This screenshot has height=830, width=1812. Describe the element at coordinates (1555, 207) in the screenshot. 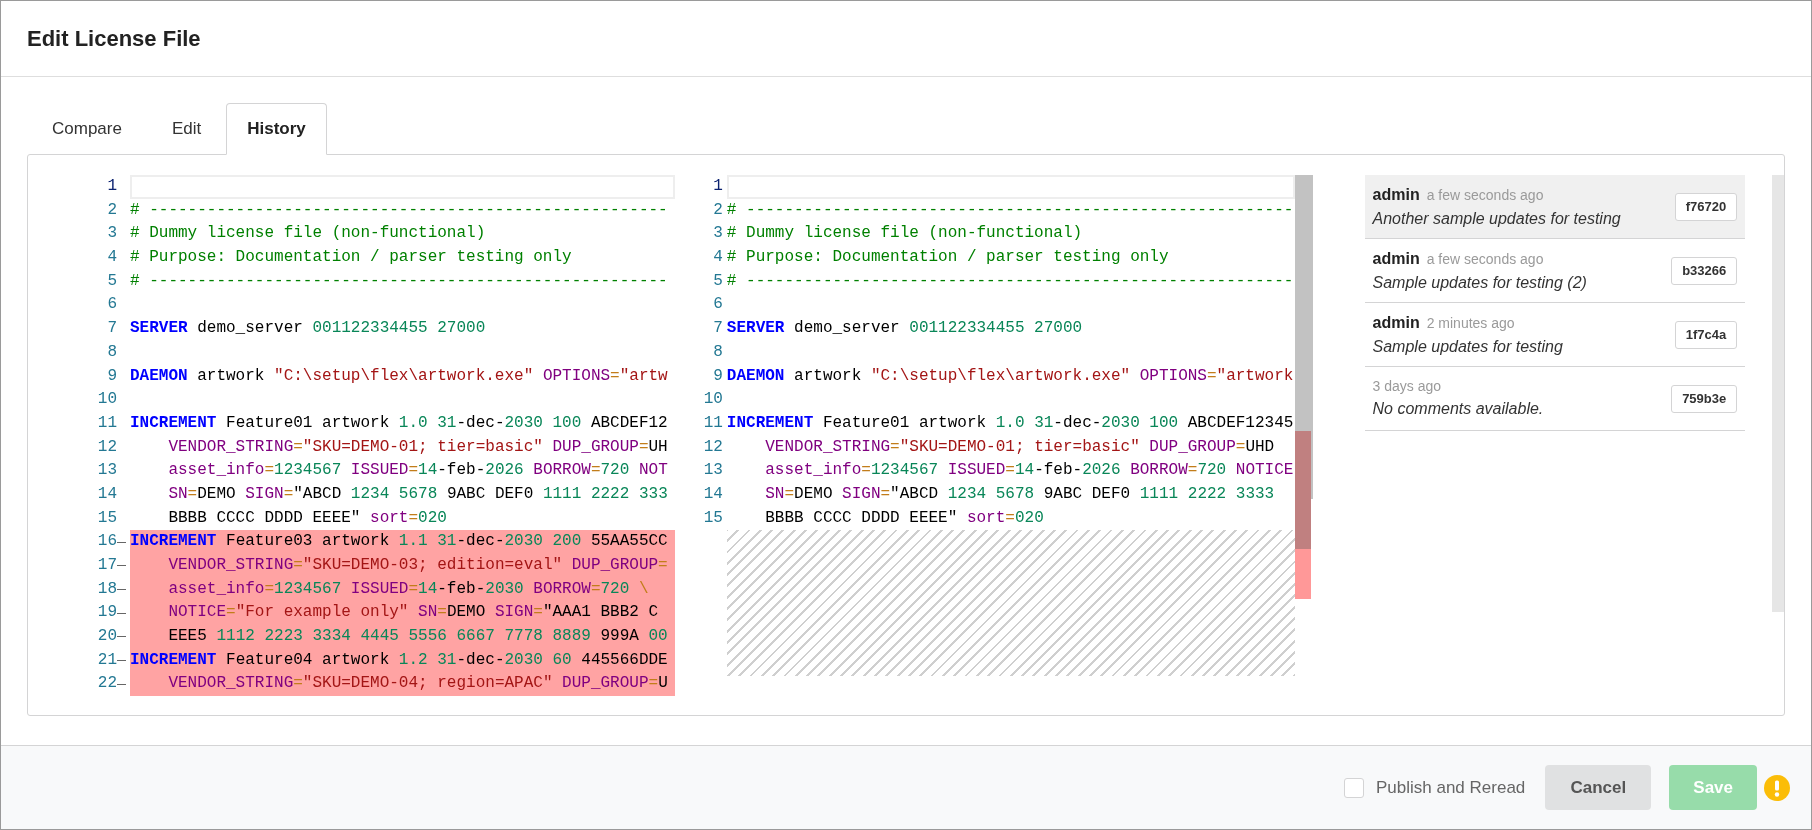

I see `history-item: admin a few seconds ago Another sample updates for testing f76720` at that location.